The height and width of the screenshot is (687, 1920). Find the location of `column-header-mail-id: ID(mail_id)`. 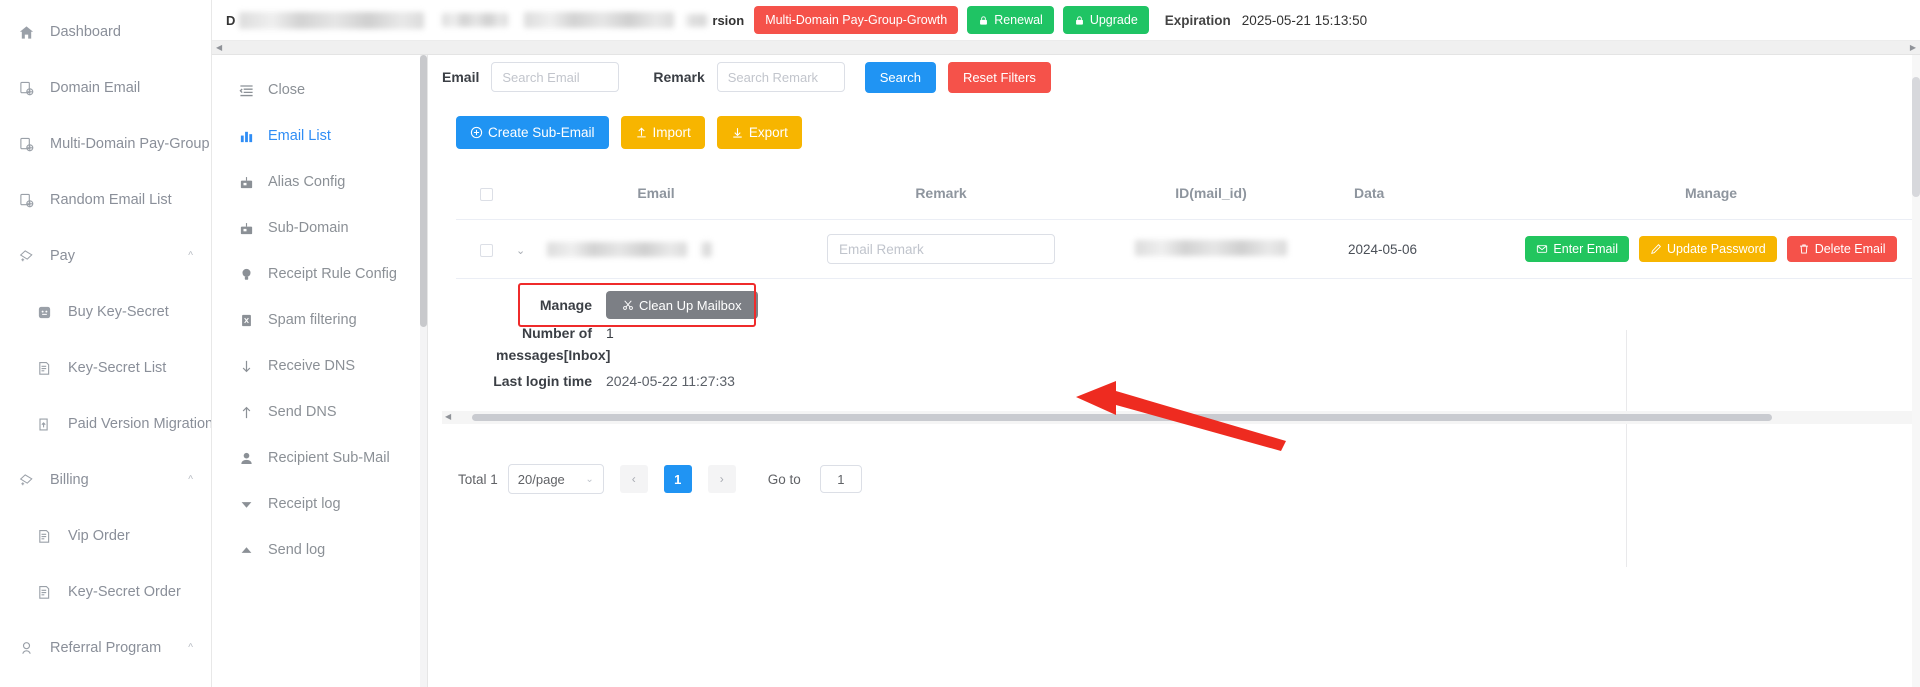

column-header-mail-id: ID(mail_id) is located at coordinates (1211, 197).